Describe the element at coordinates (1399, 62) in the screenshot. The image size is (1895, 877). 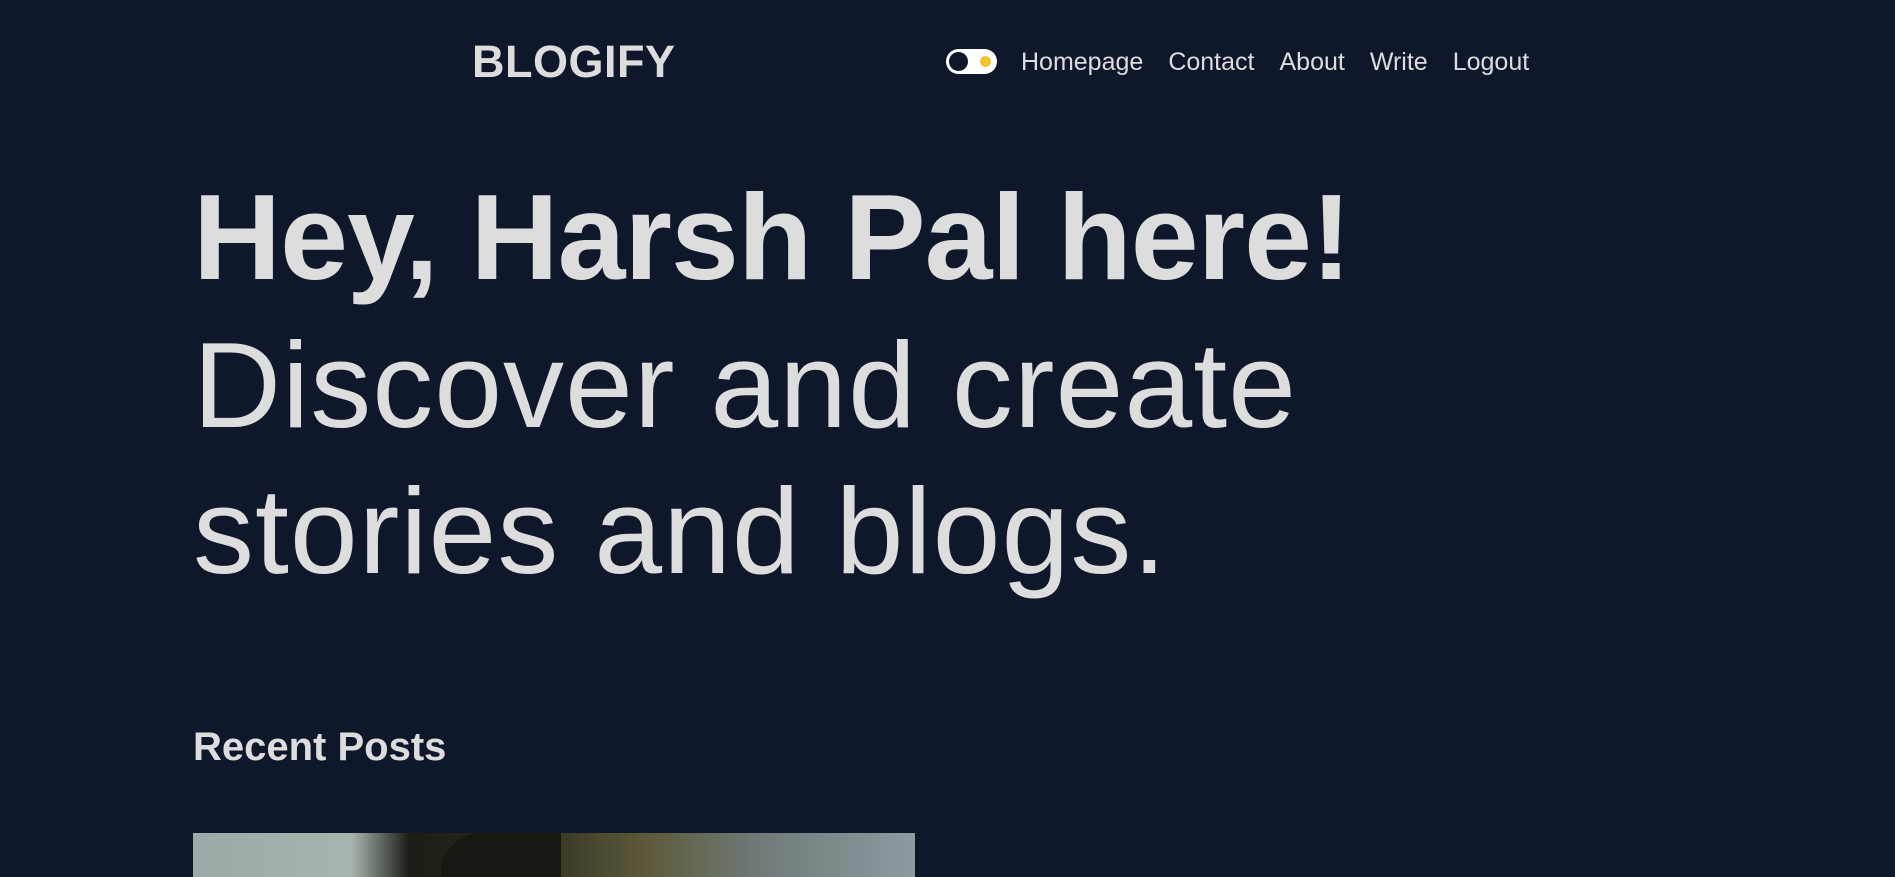
I see `nav-link-write: Write` at that location.